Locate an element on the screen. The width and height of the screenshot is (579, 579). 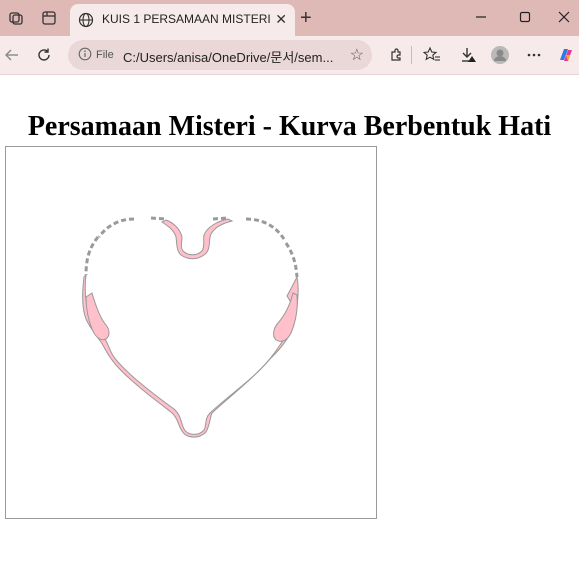
globe-icon is located at coordinates (86, 20).